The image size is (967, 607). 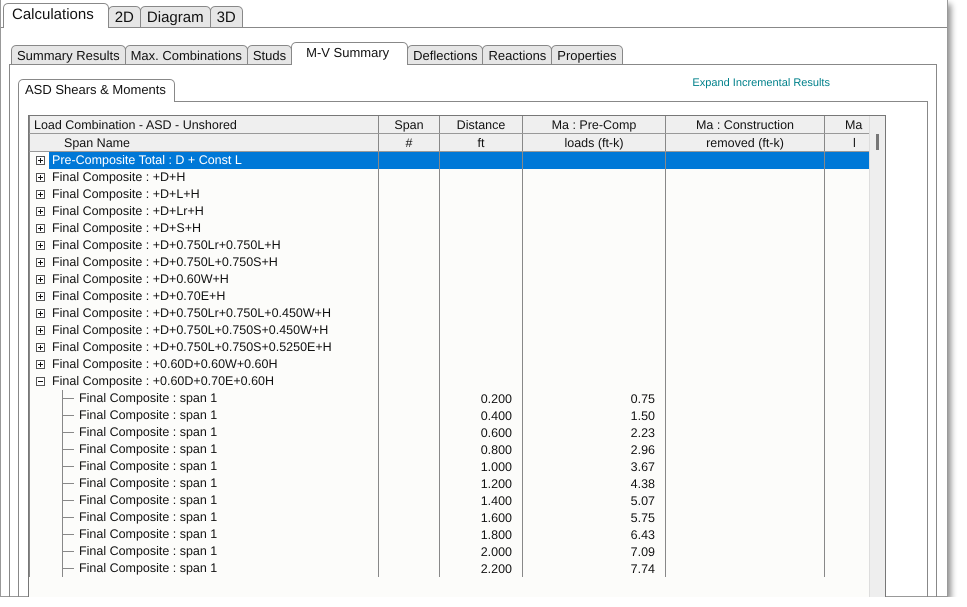 What do you see at coordinates (642, 467) in the screenshot?
I see `table-cell: 3.67` at bounding box center [642, 467].